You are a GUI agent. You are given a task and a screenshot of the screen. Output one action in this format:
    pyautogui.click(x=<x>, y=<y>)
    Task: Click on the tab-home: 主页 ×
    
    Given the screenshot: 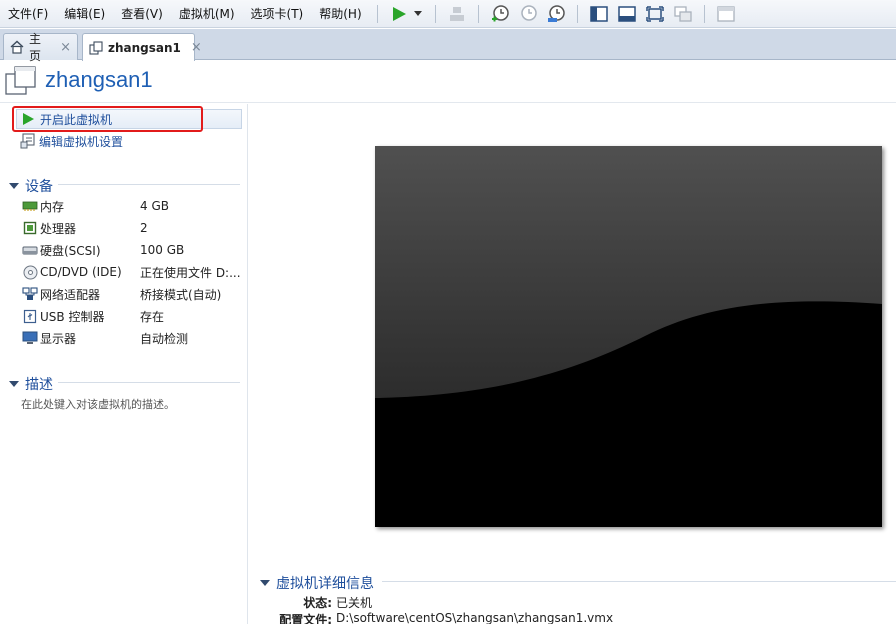 What is the action you would take?
    pyautogui.click(x=40, y=47)
    